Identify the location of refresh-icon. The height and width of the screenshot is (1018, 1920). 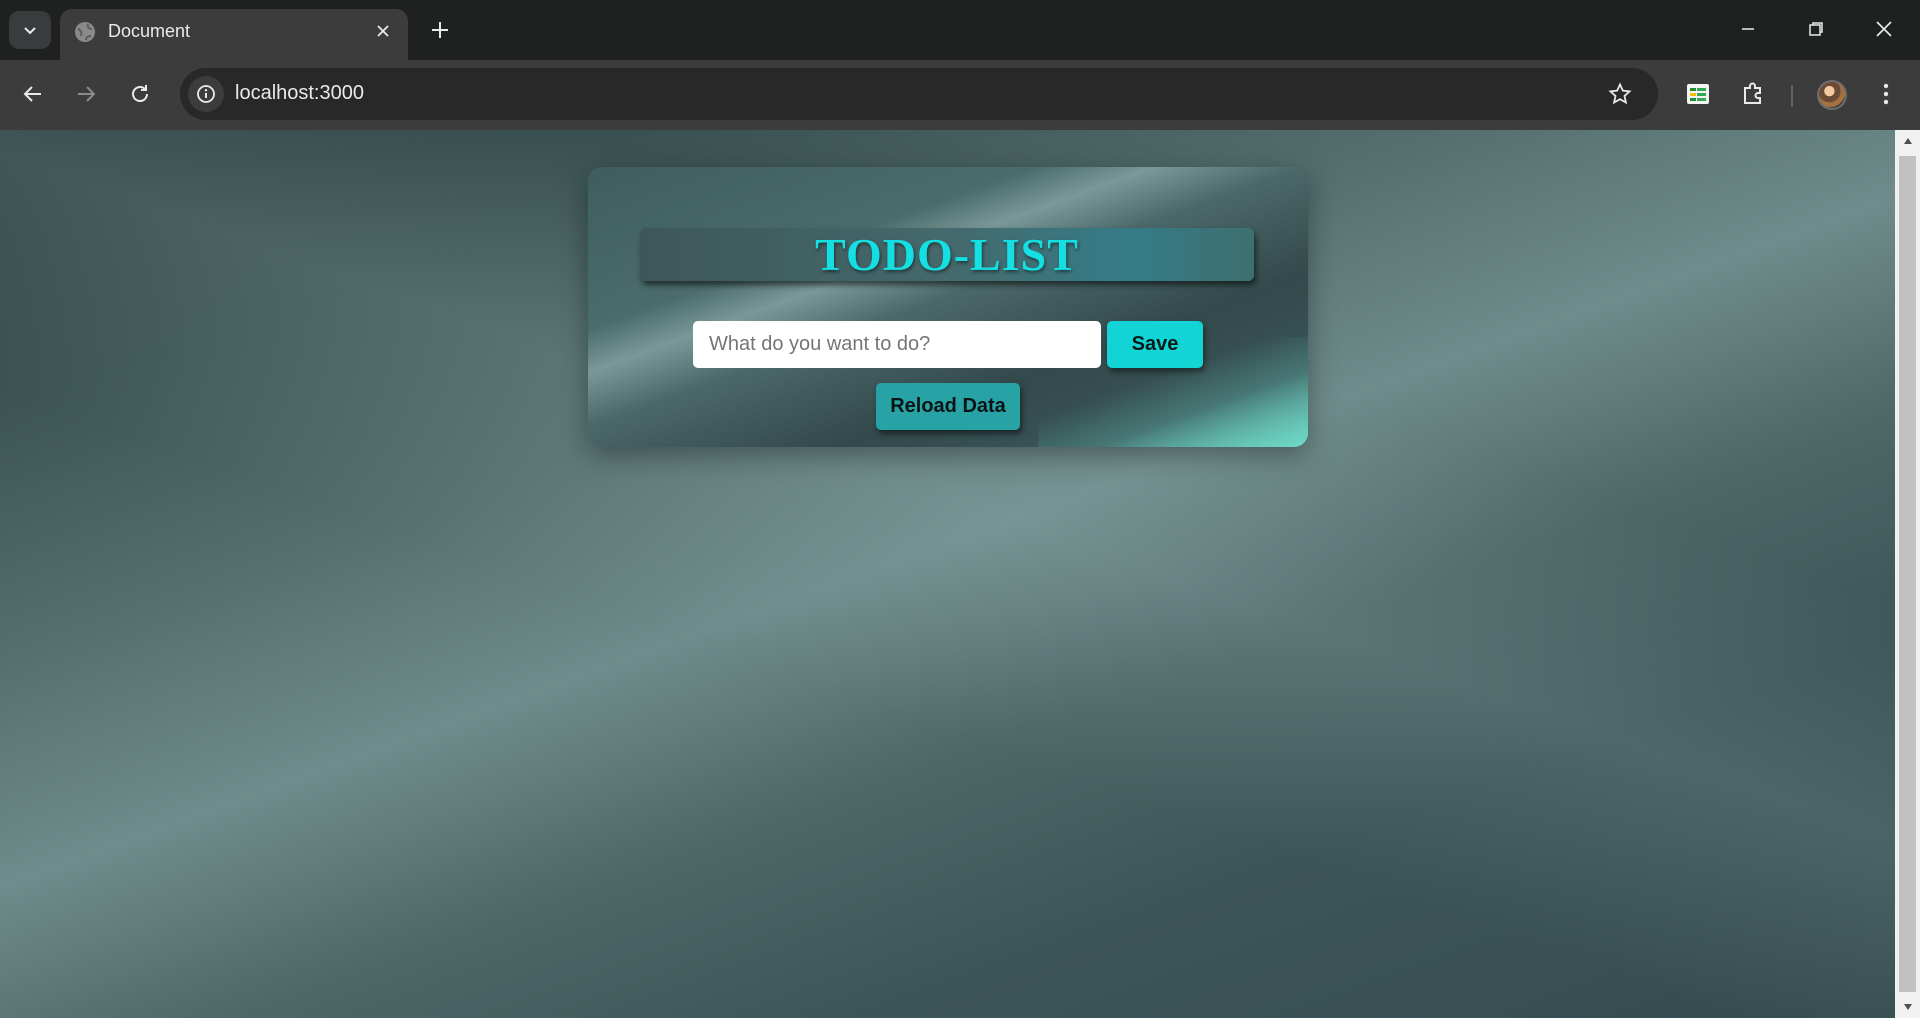
(140, 93).